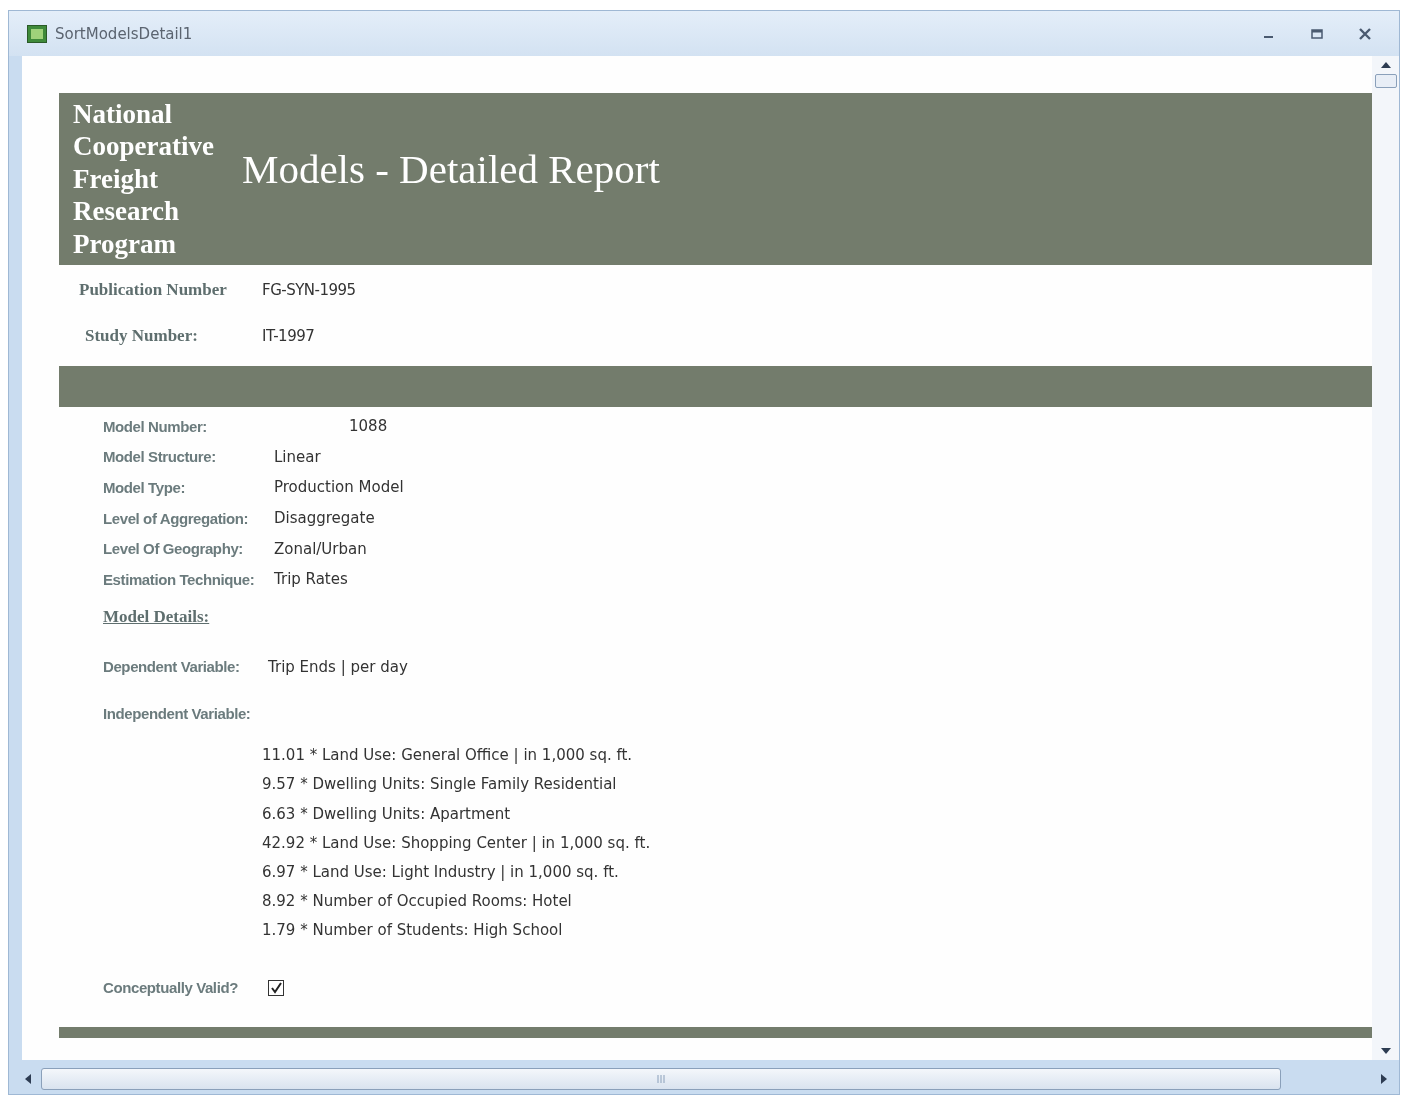 The height and width of the screenshot is (1095, 1403). What do you see at coordinates (309, 290) in the screenshot?
I see `field-value: FG-SYN-1995` at bounding box center [309, 290].